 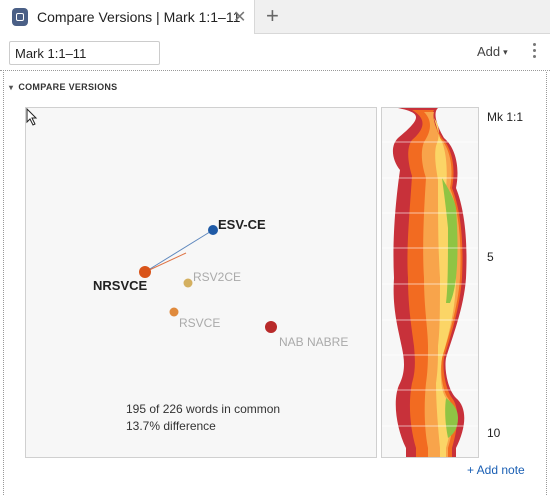 What do you see at coordinates (203, 409) in the screenshot?
I see `words-in-common: 195 of 226 words in common` at bounding box center [203, 409].